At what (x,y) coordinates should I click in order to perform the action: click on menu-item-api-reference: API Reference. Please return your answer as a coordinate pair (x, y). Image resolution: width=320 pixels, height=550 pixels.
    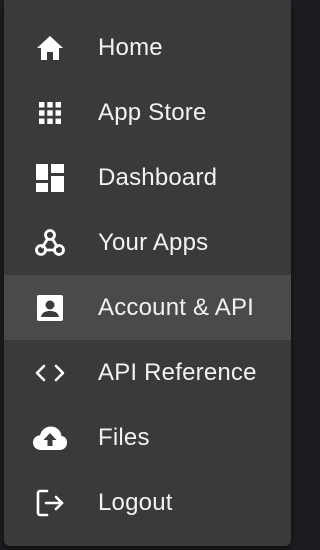
    Looking at the image, I should click on (147, 372).